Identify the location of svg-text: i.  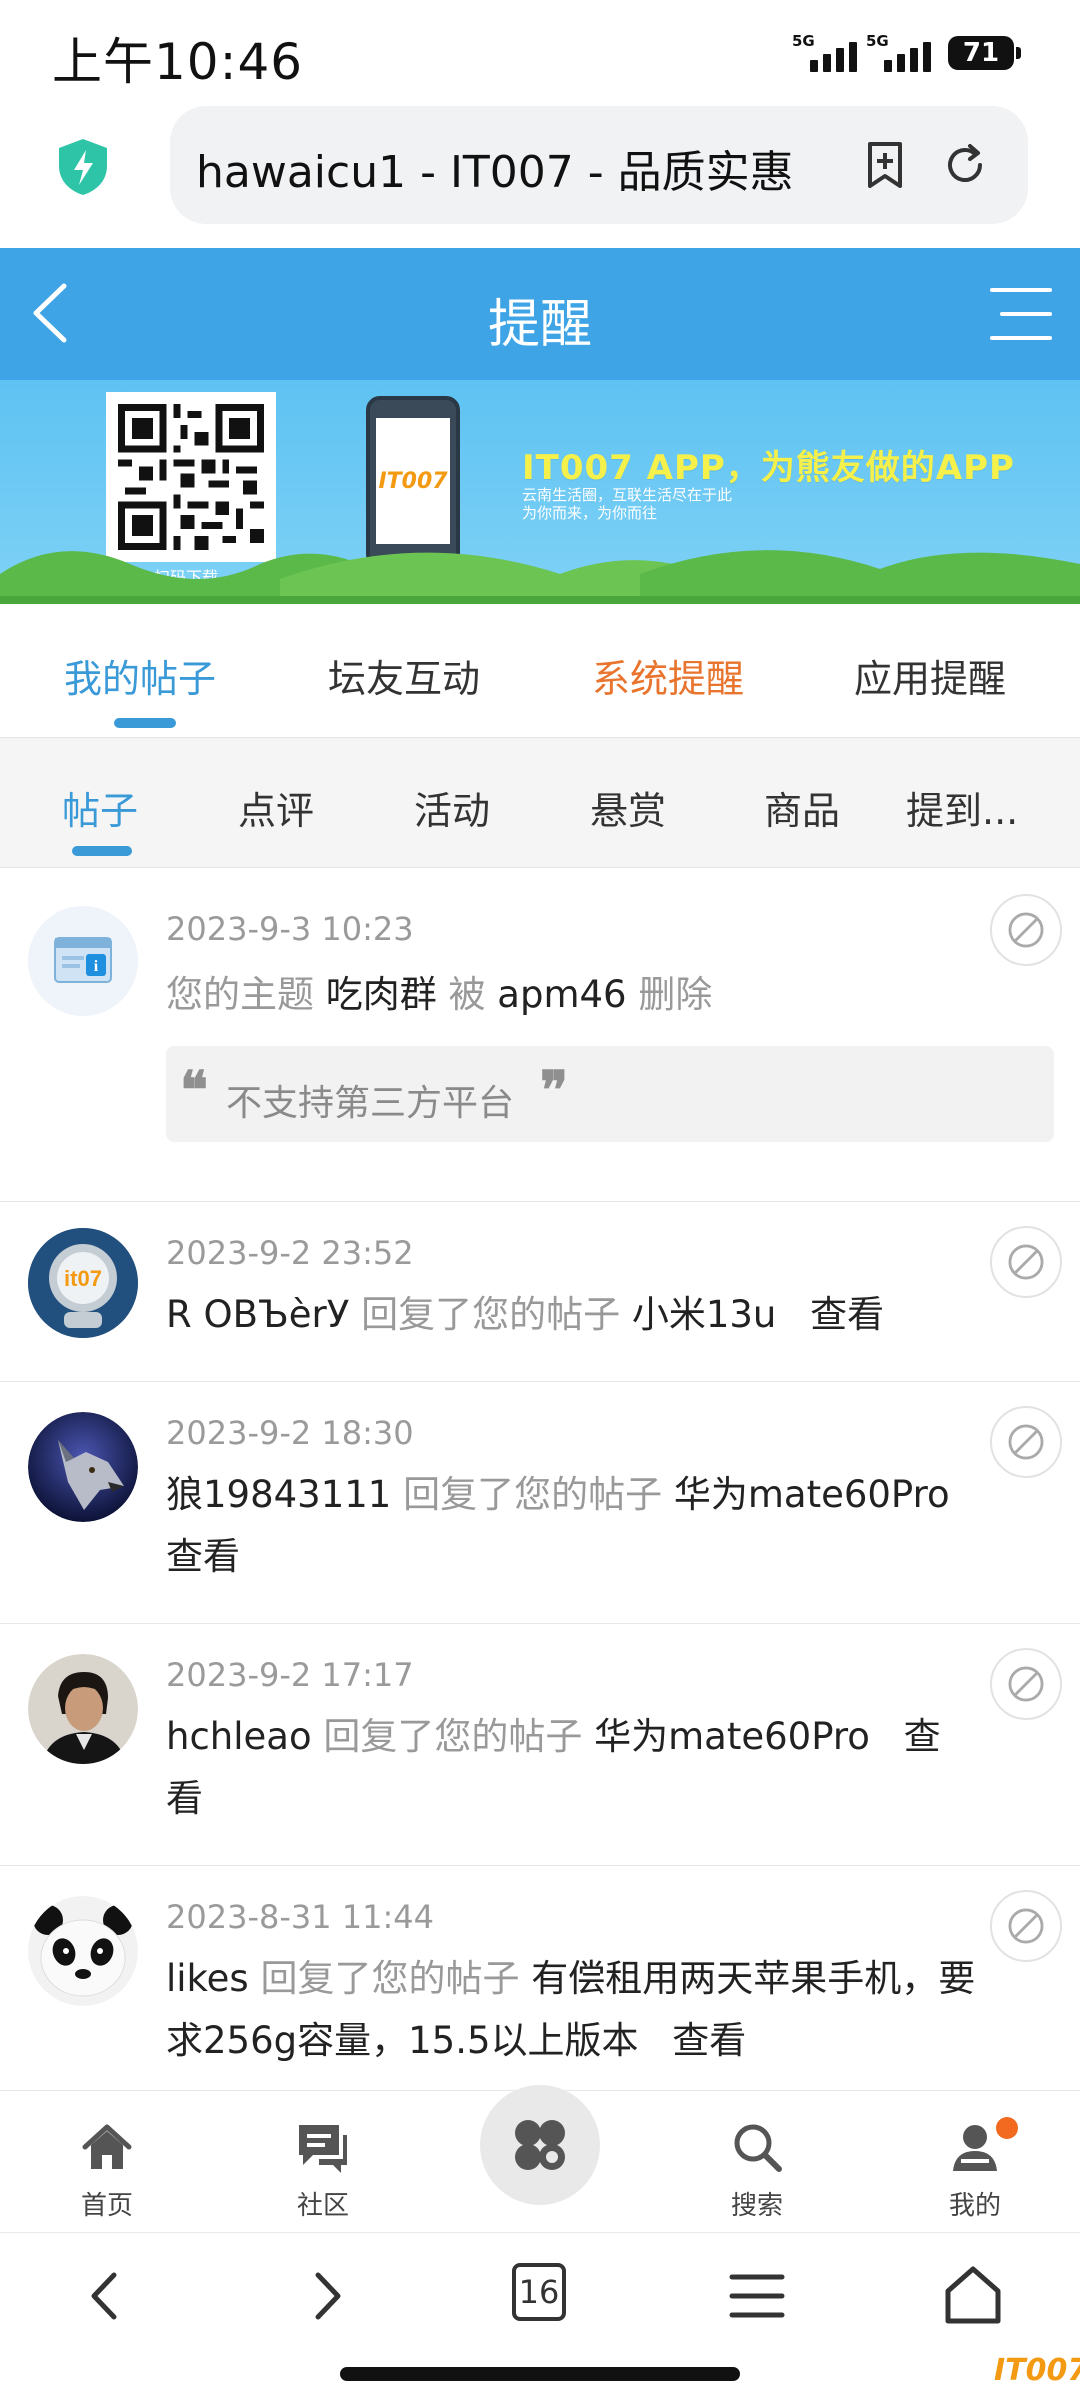
(96, 966).